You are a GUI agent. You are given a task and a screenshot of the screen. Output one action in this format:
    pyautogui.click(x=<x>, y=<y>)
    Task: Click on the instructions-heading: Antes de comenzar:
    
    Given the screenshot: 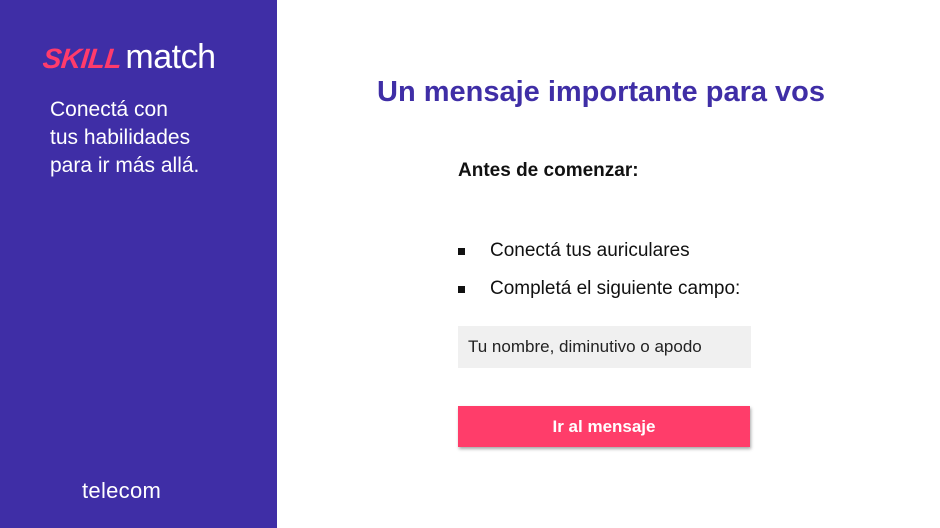 What is the action you would take?
    pyautogui.click(x=548, y=170)
    